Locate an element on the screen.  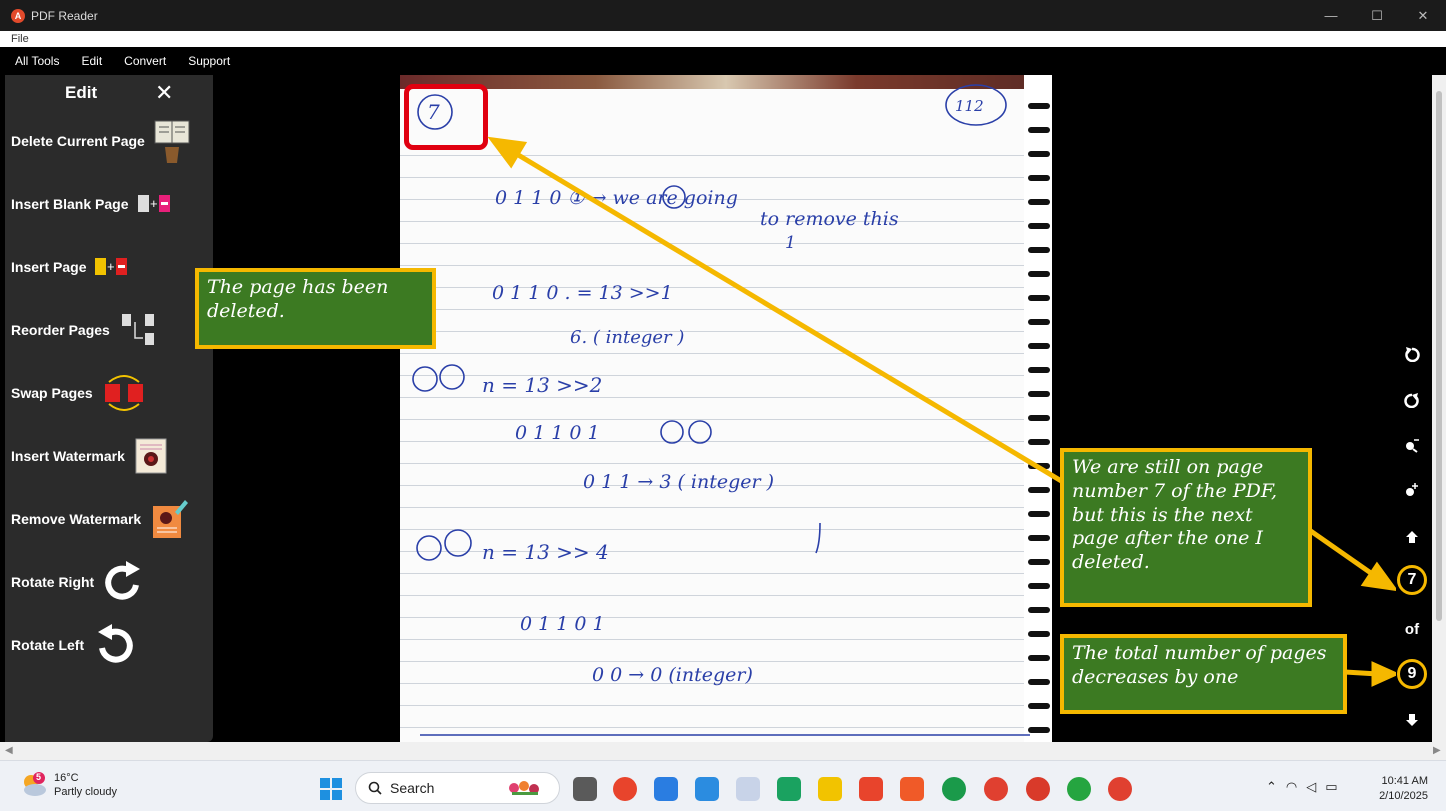
pdf-reader-taskbar-icon is located at coordinates (1038, 789).